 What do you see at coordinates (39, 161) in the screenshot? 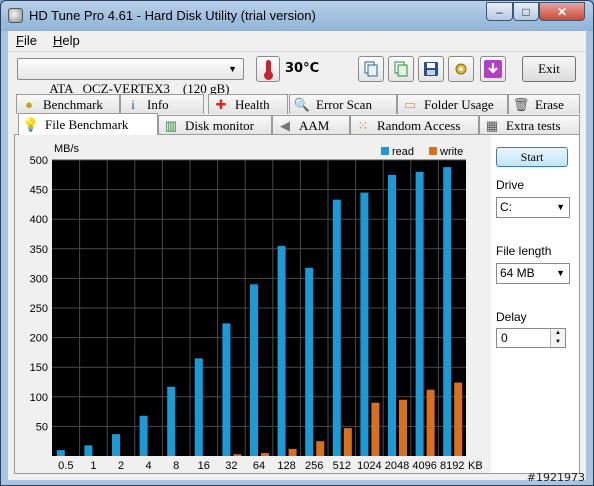
I see `y-tick-label: 500` at bounding box center [39, 161].